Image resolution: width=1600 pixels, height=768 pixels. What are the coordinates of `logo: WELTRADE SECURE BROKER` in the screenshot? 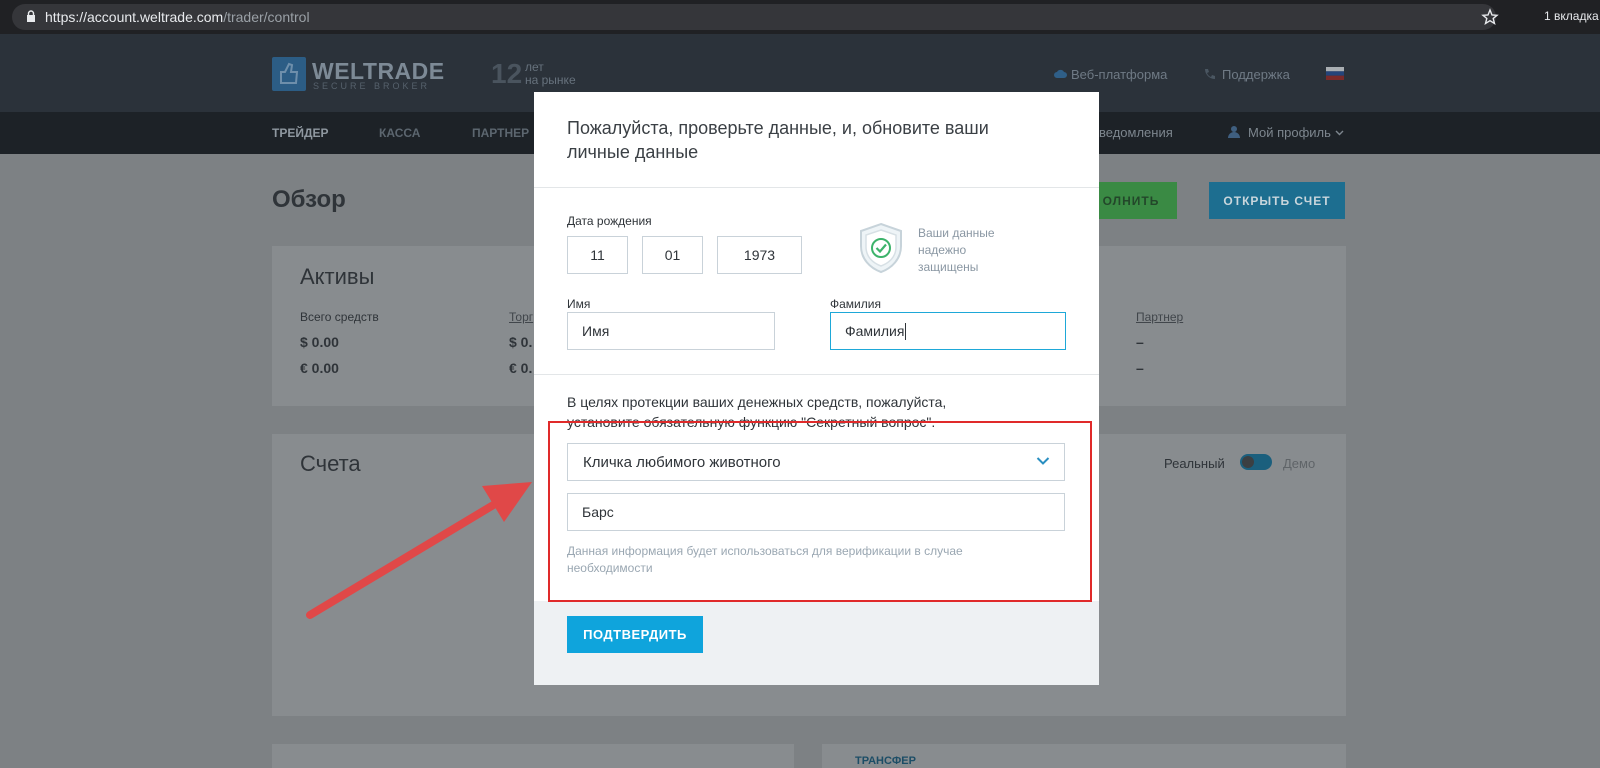 It's located at (358, 74).